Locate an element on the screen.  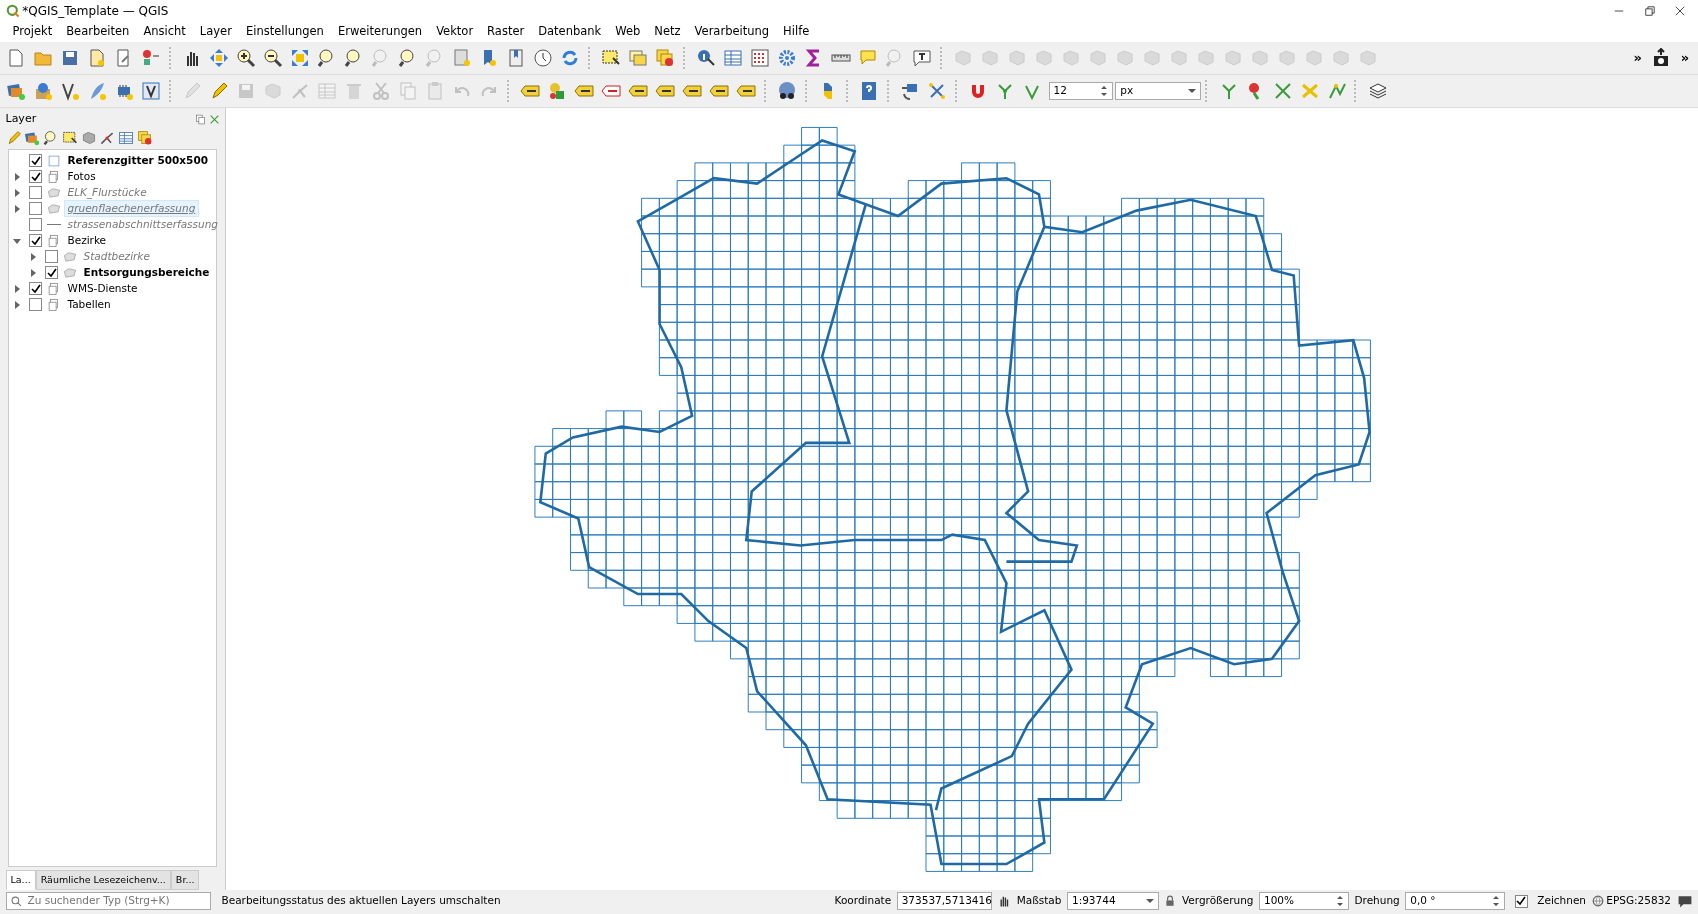
crs-button: EPSG:25832 is located at coordinates (1631, 901).